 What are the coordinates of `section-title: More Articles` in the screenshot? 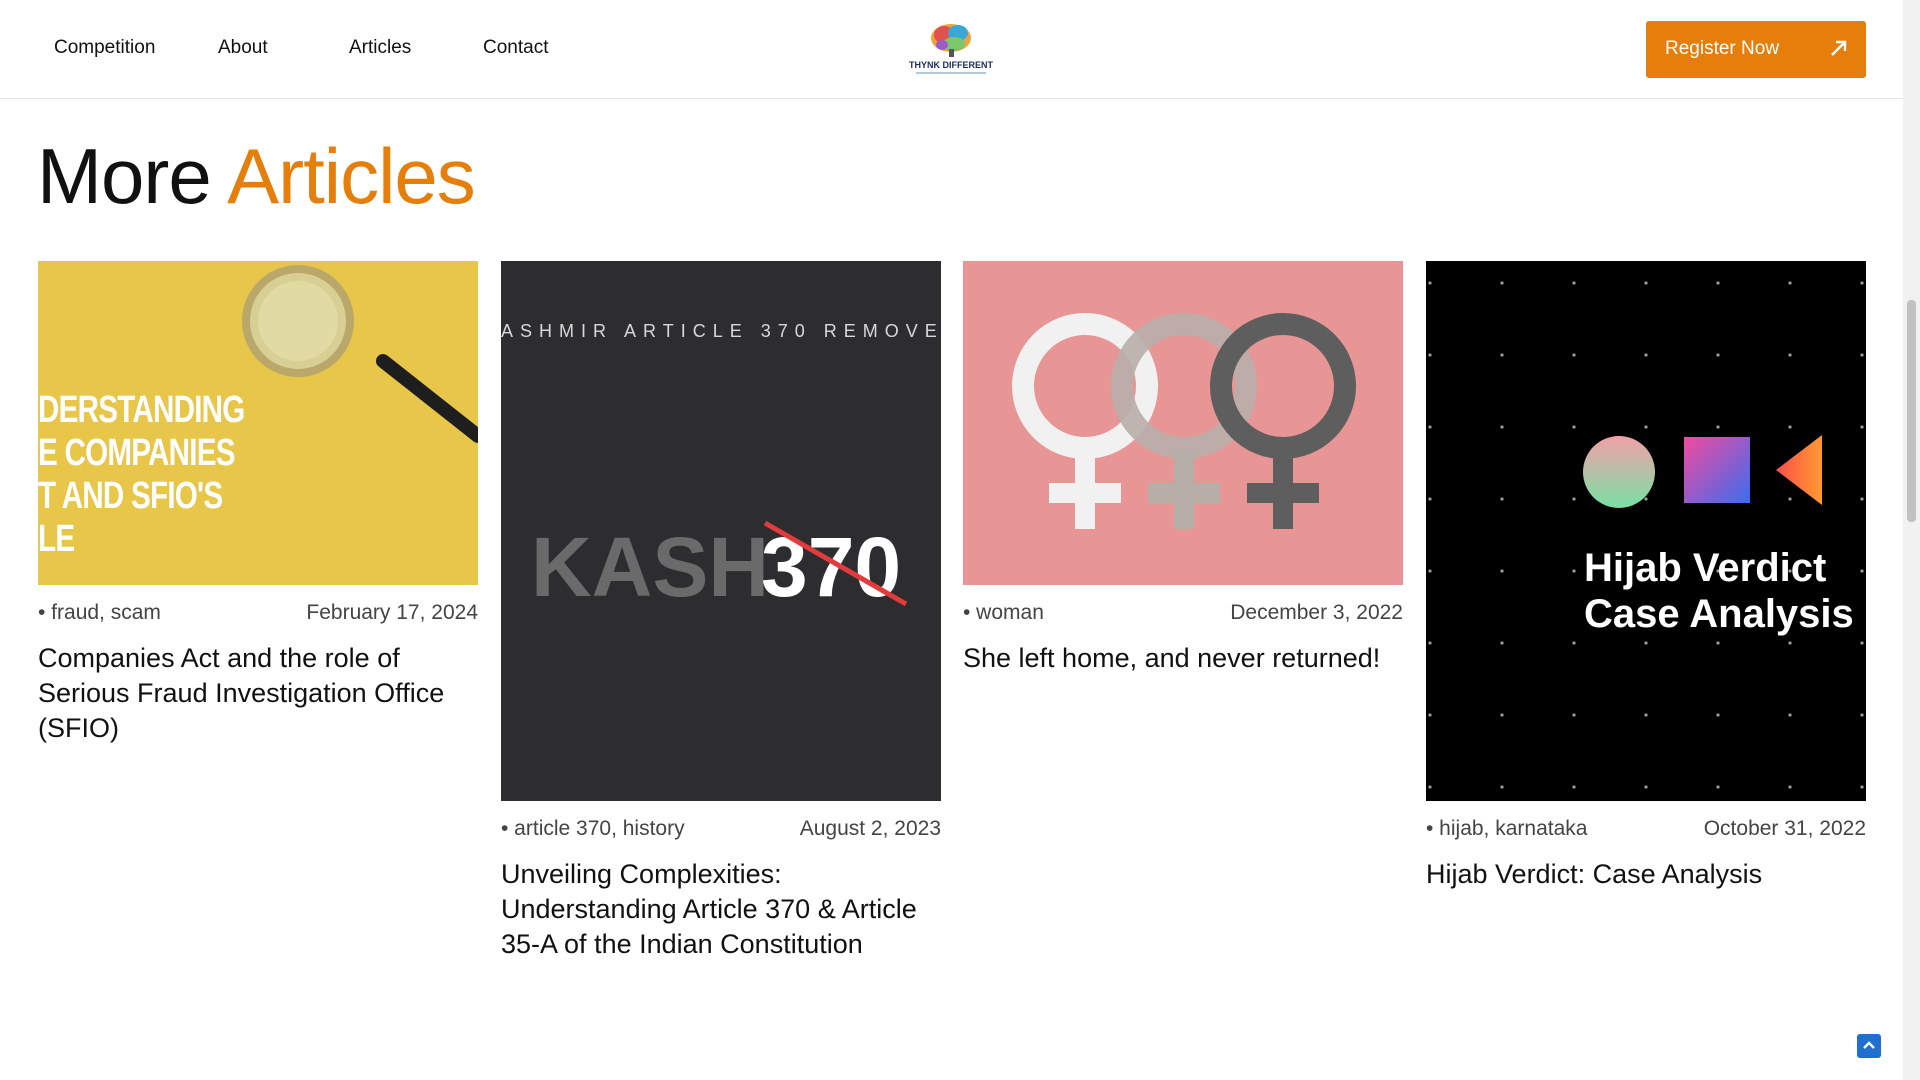 It's located at (256, 176).